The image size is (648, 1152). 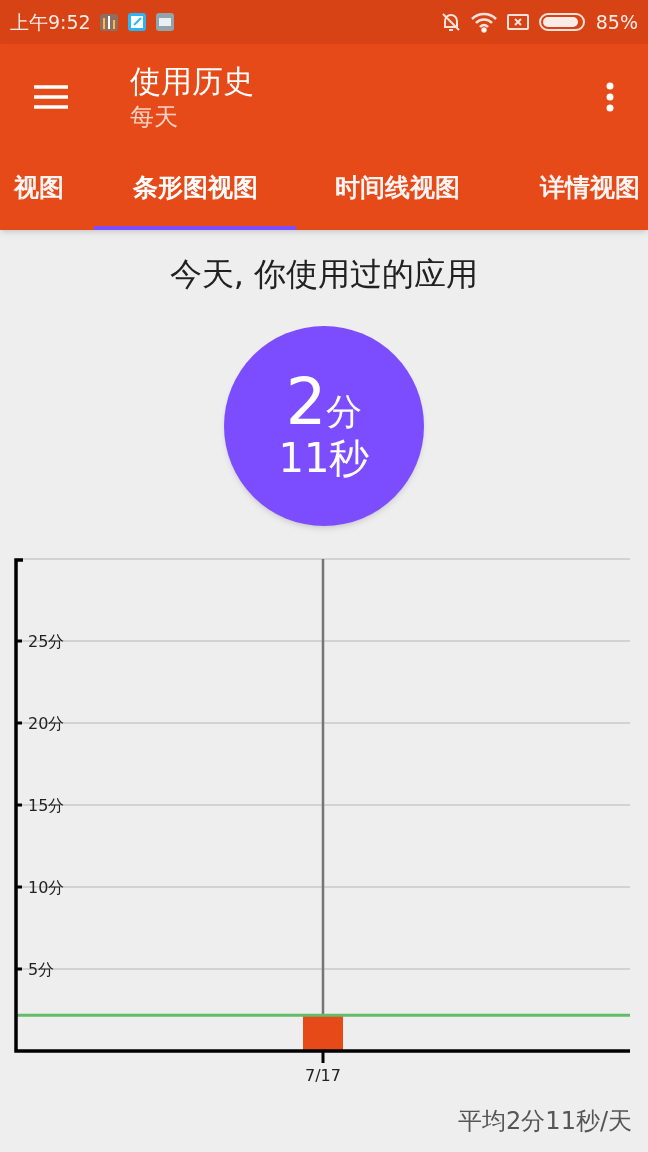 What do you see at coordinates (616, 22) in the screenshot?
I see `battery-percent: 85%` at bounding box center [616, 22].